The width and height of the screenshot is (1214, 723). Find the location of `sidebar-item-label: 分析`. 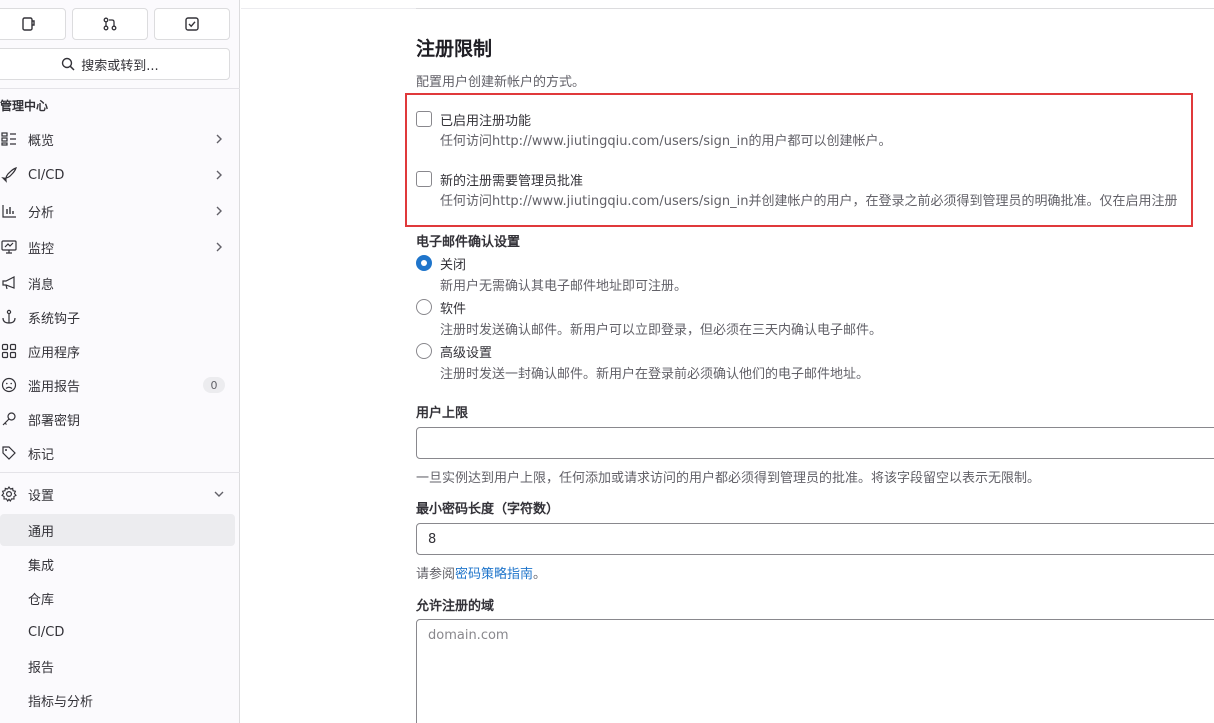

sidebar-item-label: 分析 is located at coordinates (41, 213).